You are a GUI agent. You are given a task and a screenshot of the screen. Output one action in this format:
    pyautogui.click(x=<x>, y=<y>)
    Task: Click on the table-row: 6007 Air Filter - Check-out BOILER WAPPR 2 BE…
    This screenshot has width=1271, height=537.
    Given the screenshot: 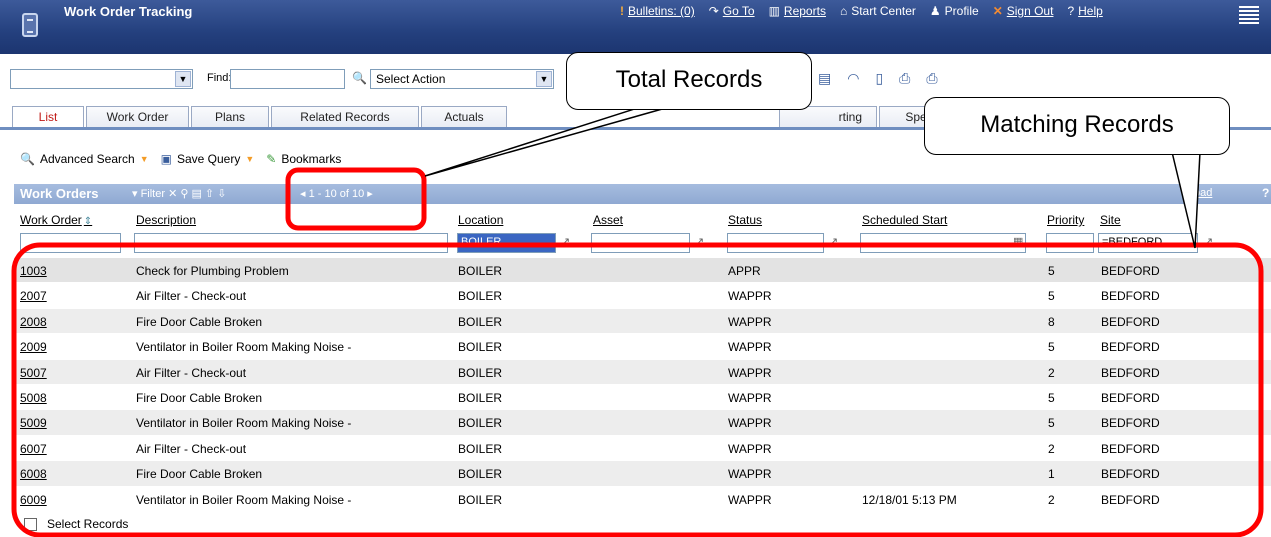 What is the action you would take?
    pyautogui.click(x=642, y=449)
    